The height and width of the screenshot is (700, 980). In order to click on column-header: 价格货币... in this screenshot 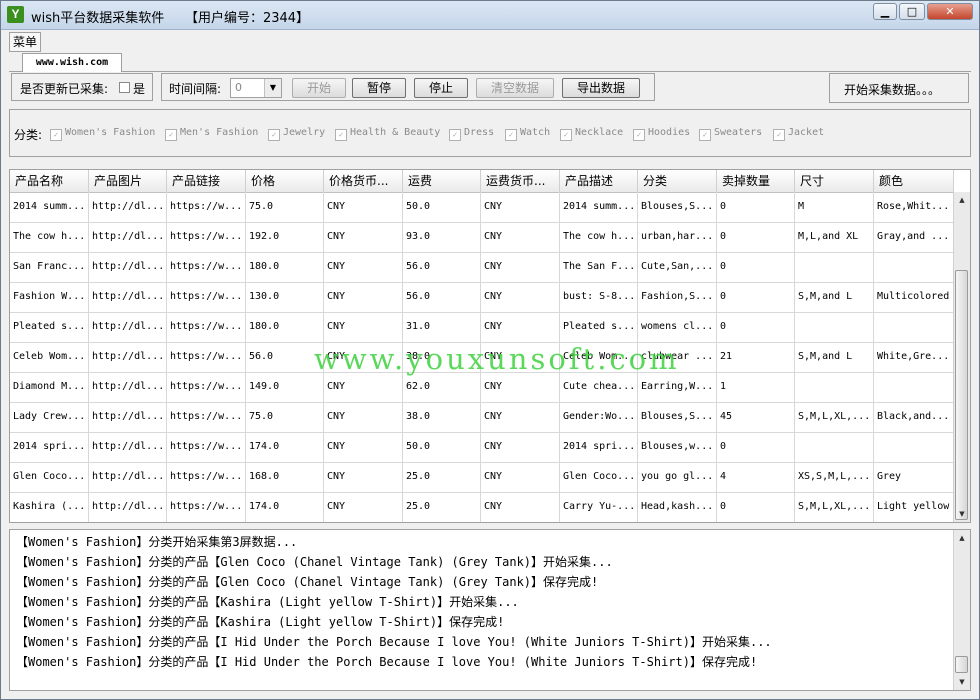, I will do `click(363, 181)`.